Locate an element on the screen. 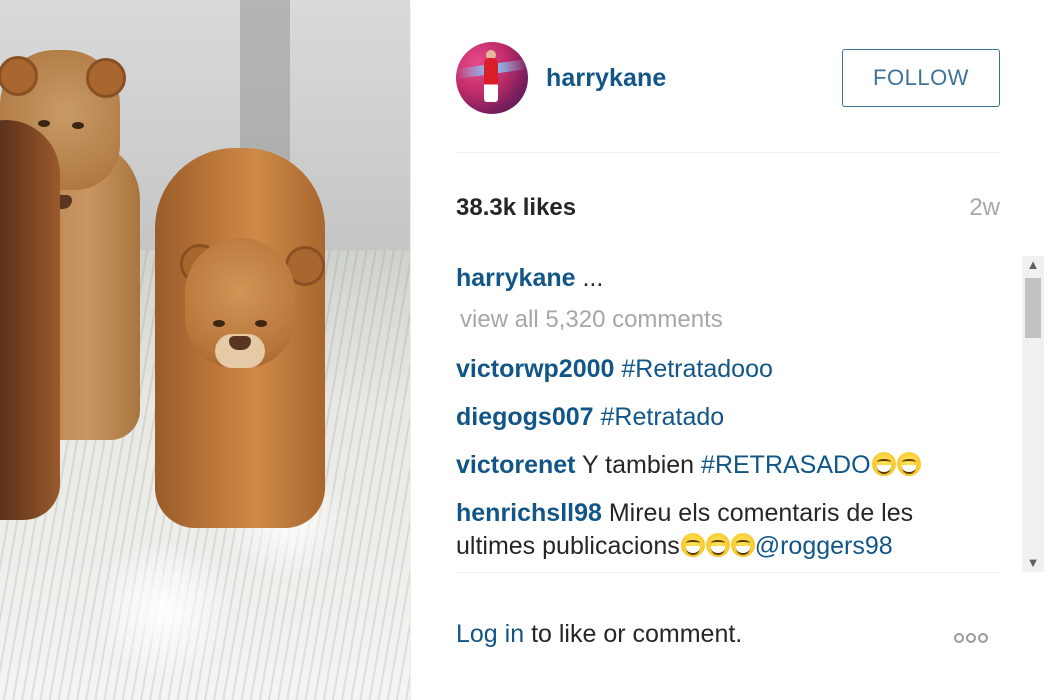 The image size is (1050, 700). follow-button: FOLLOW is located at coordinates (921, 78).